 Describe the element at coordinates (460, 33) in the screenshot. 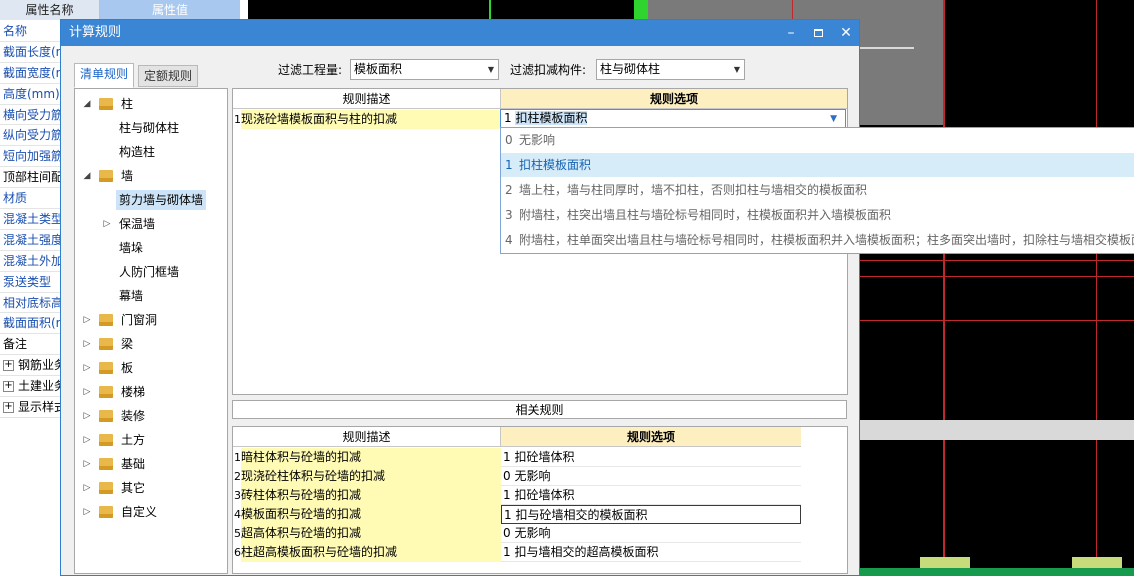

I see `dialog-titlebar: 计算规则 – ✕` at that location.